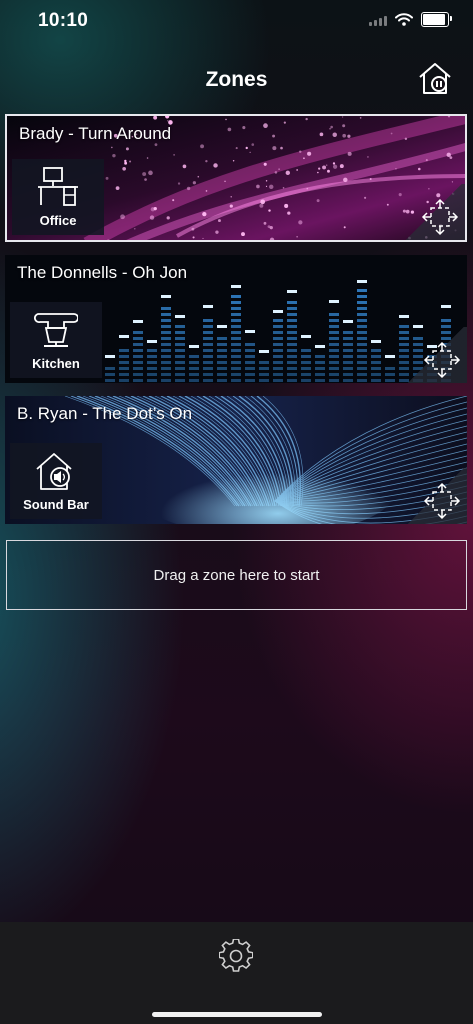  What do you see at coordinates (58, 186) in the screenshot?
I see `desk-computer-icon` at bounding box center [58, 186].